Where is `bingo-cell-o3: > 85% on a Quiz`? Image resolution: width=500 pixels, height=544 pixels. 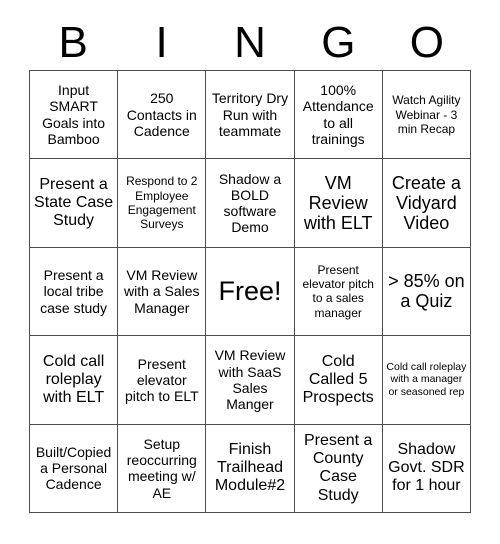 bingo-cell-o3: > 85% on a Quiz is located at coordinates (426, 292).